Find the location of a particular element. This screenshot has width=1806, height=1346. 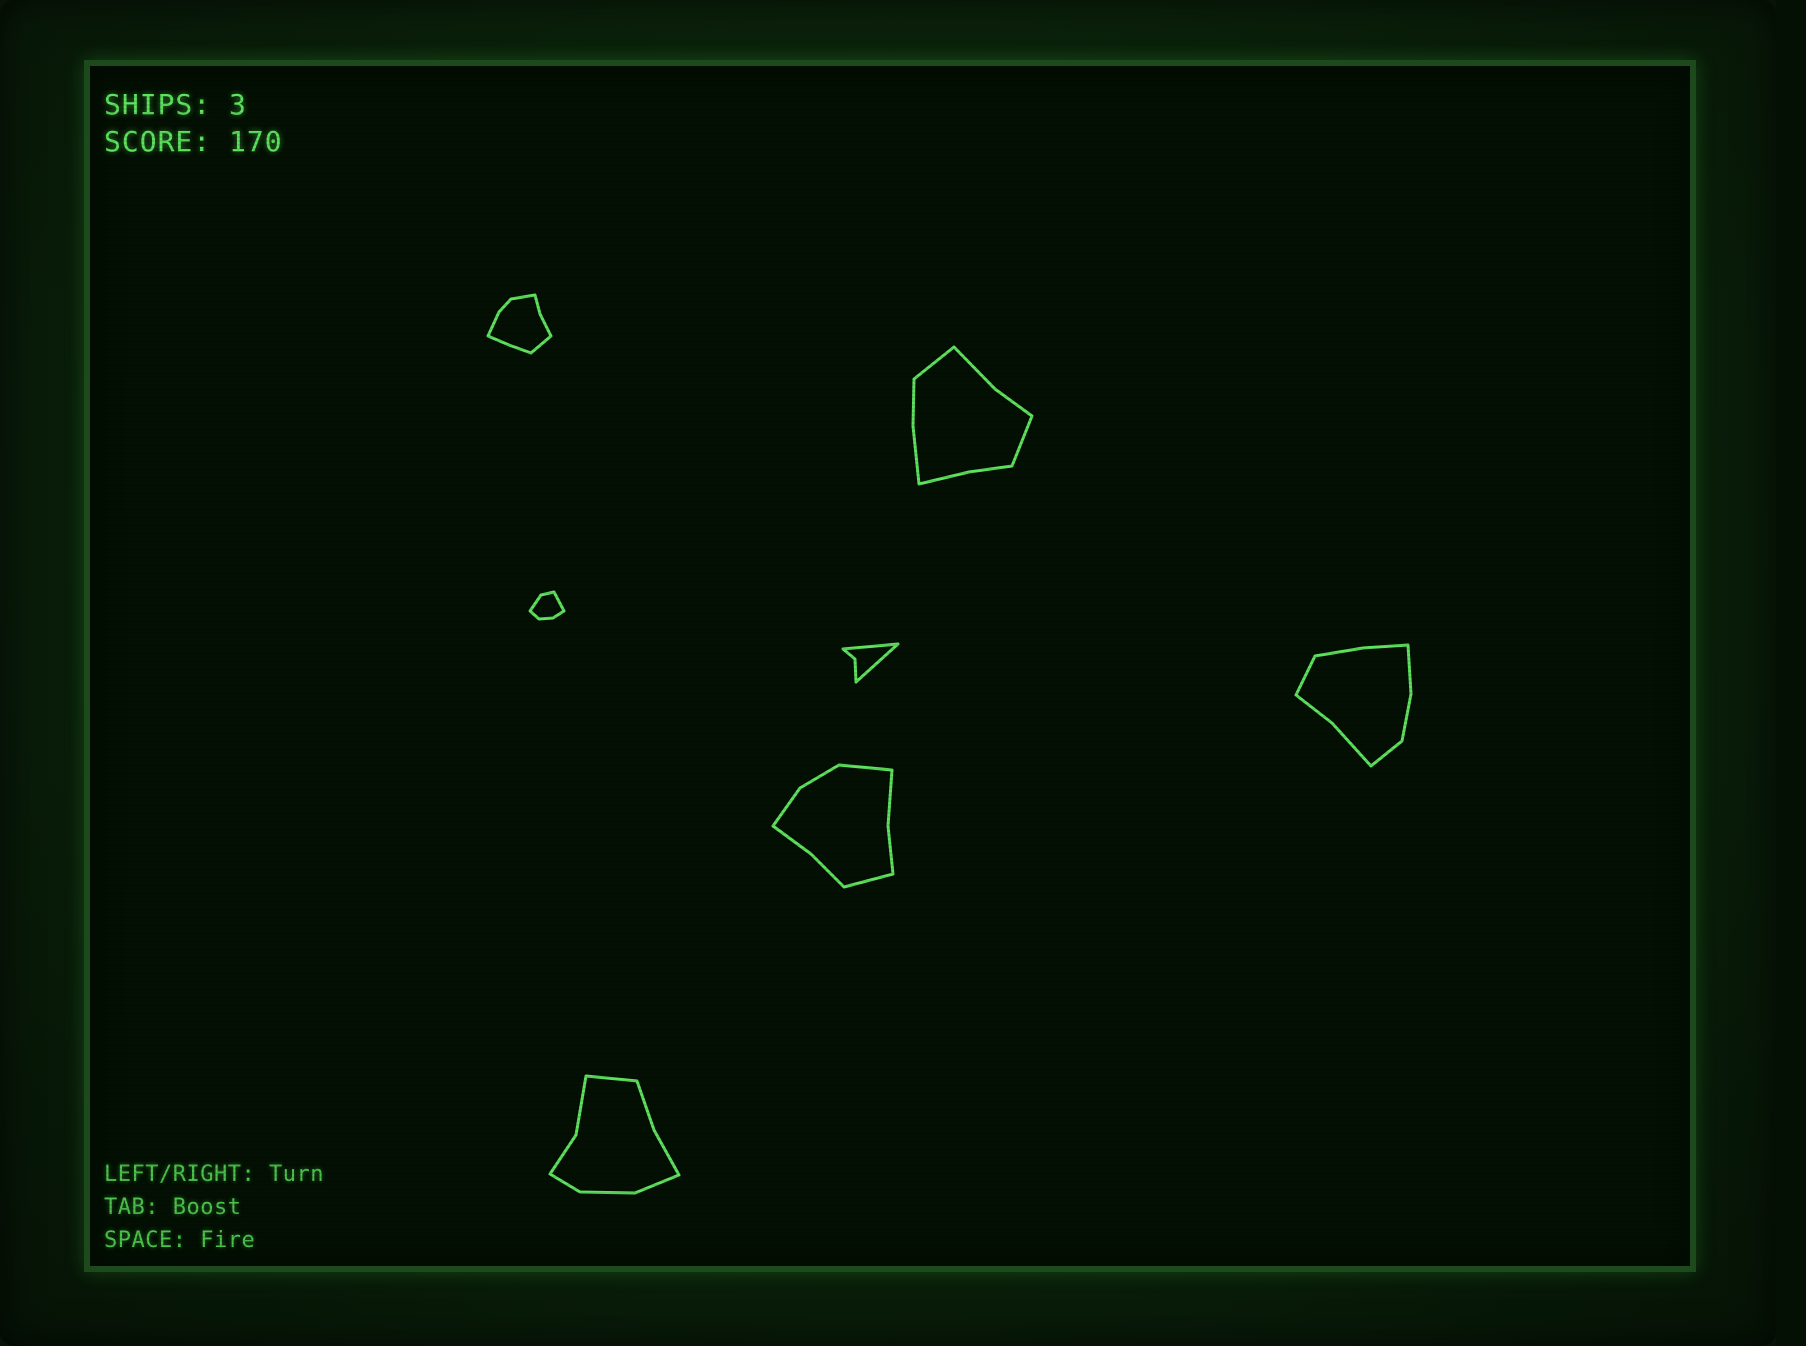

hud: SHIPS: 3 SCORE: 170 is located at coordinates (193, 123).